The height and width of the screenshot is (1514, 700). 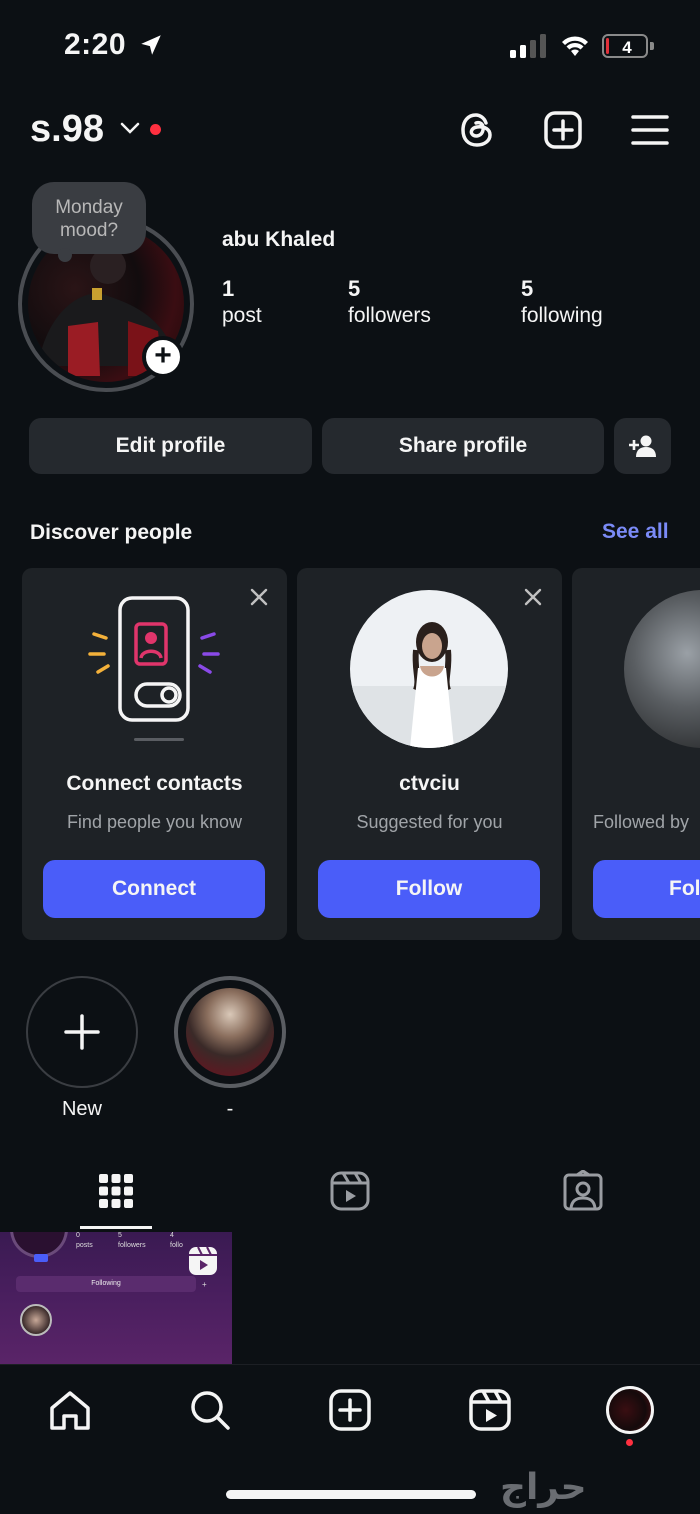 What do you see at coordinates (70, 1410) in the screenshot?
I see `home-icon` at bounding box center [70, 1410].